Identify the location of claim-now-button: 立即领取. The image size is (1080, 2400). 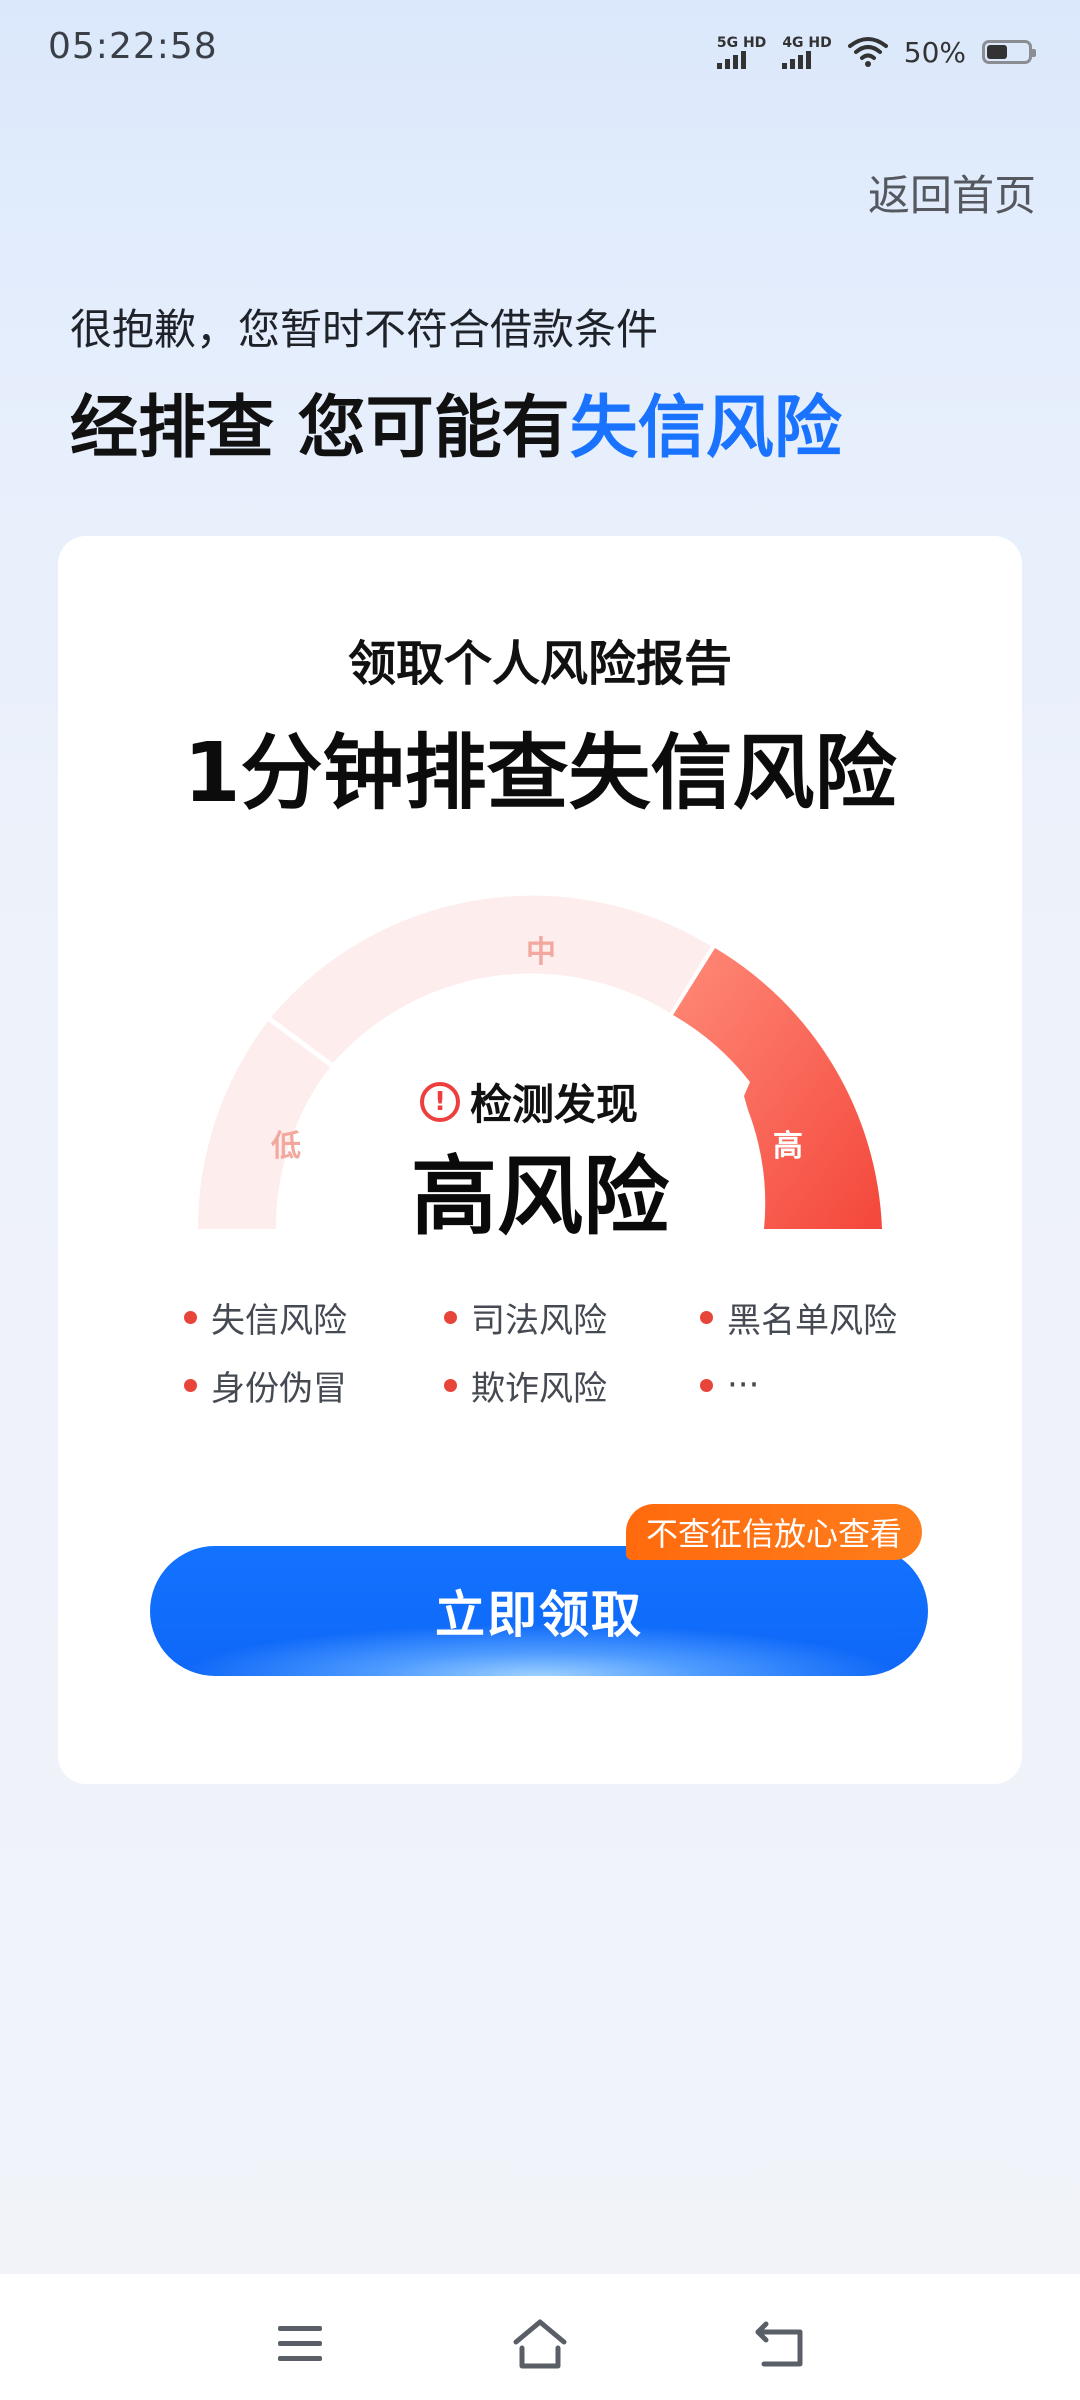
(539, 1611).